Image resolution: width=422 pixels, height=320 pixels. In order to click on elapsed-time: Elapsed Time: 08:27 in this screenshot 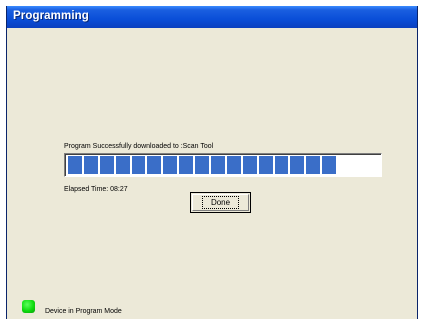, I will do `click(96, 188)`.